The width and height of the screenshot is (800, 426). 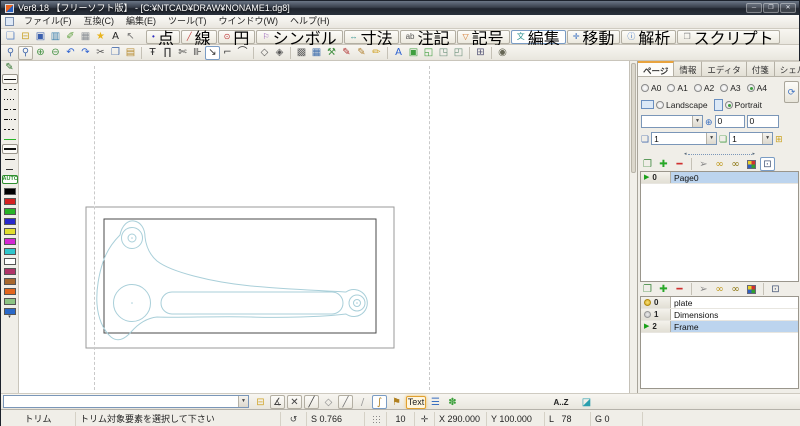 I want to click on layer-visibility-icon, so click(x=647, y=314).